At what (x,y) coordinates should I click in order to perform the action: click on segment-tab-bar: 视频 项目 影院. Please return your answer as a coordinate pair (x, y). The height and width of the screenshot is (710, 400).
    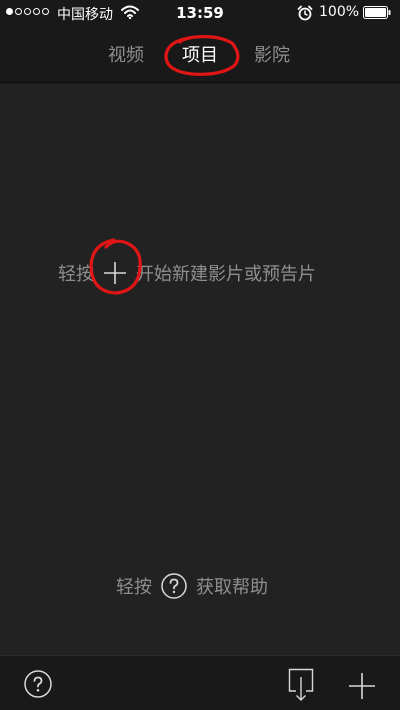
    Looking at the image, I should click on (200, 54).